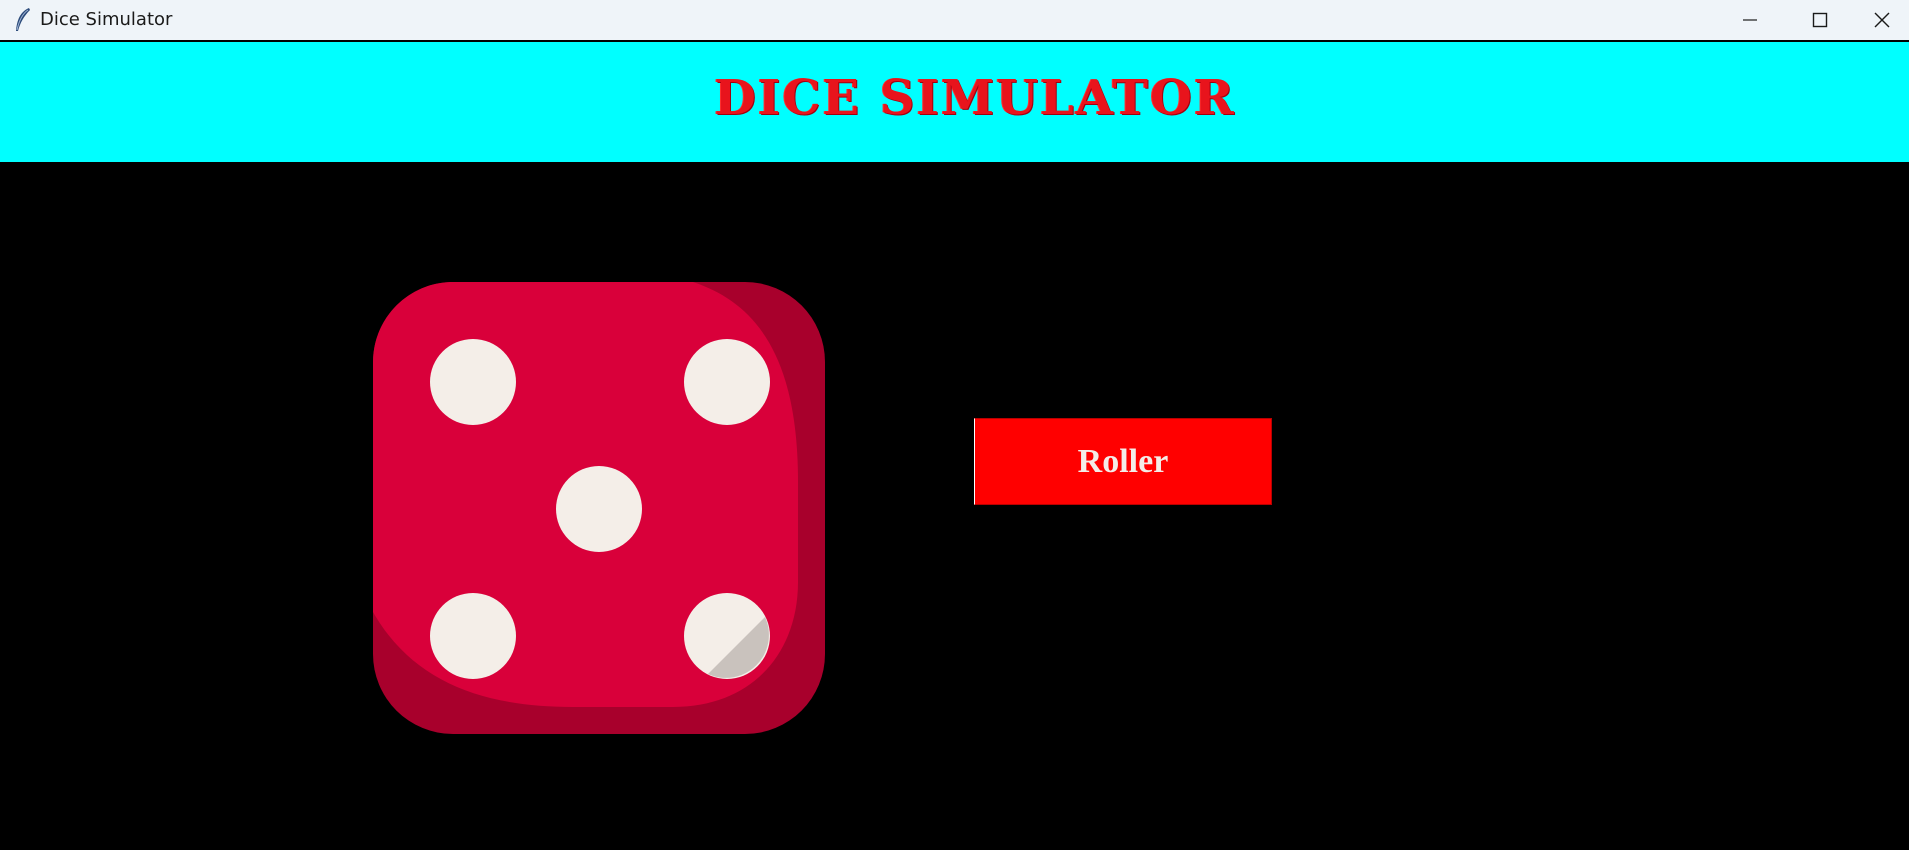 The height and width of the screenshot is (850, 1909). I want to click on page-title: DICE SIMULATOR, so click(975, 98).